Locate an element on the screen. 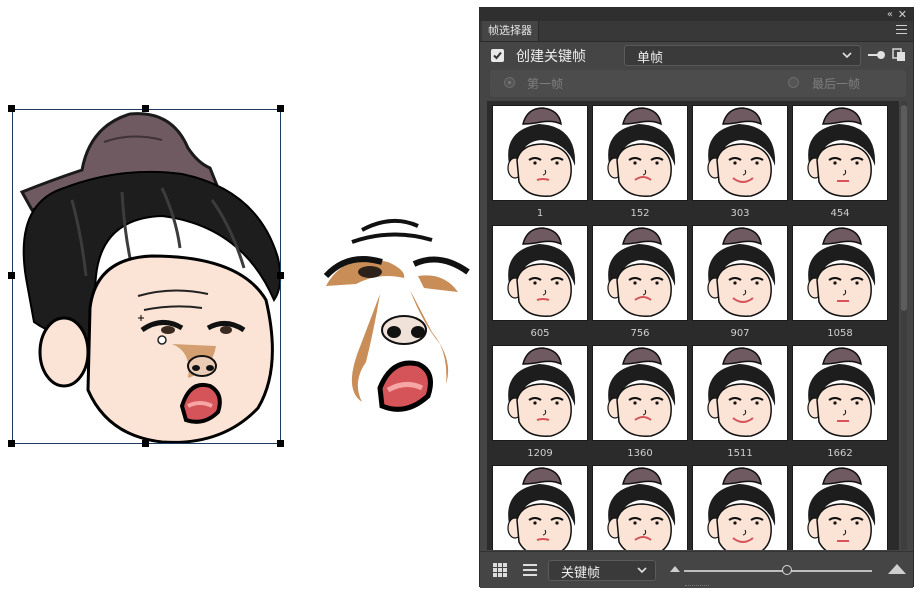 The width and height of the screenshot is (921, 595). frame-number: 1662 is located at coordinates (840, 453).